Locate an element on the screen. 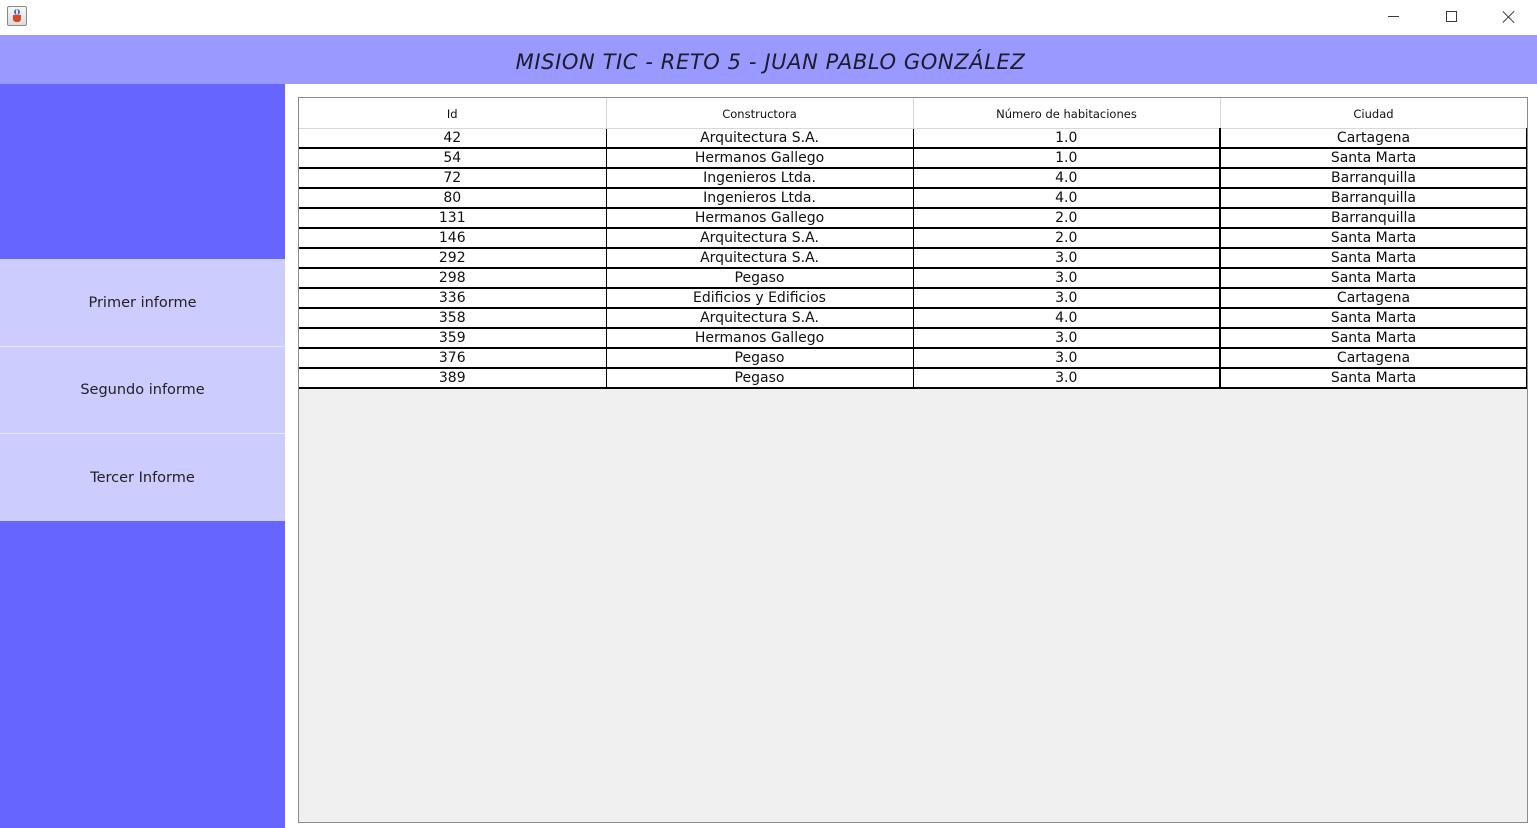 The height and width of the screenshot is (828, 1537). minimize-icon is located at coordinates (1393, 16).